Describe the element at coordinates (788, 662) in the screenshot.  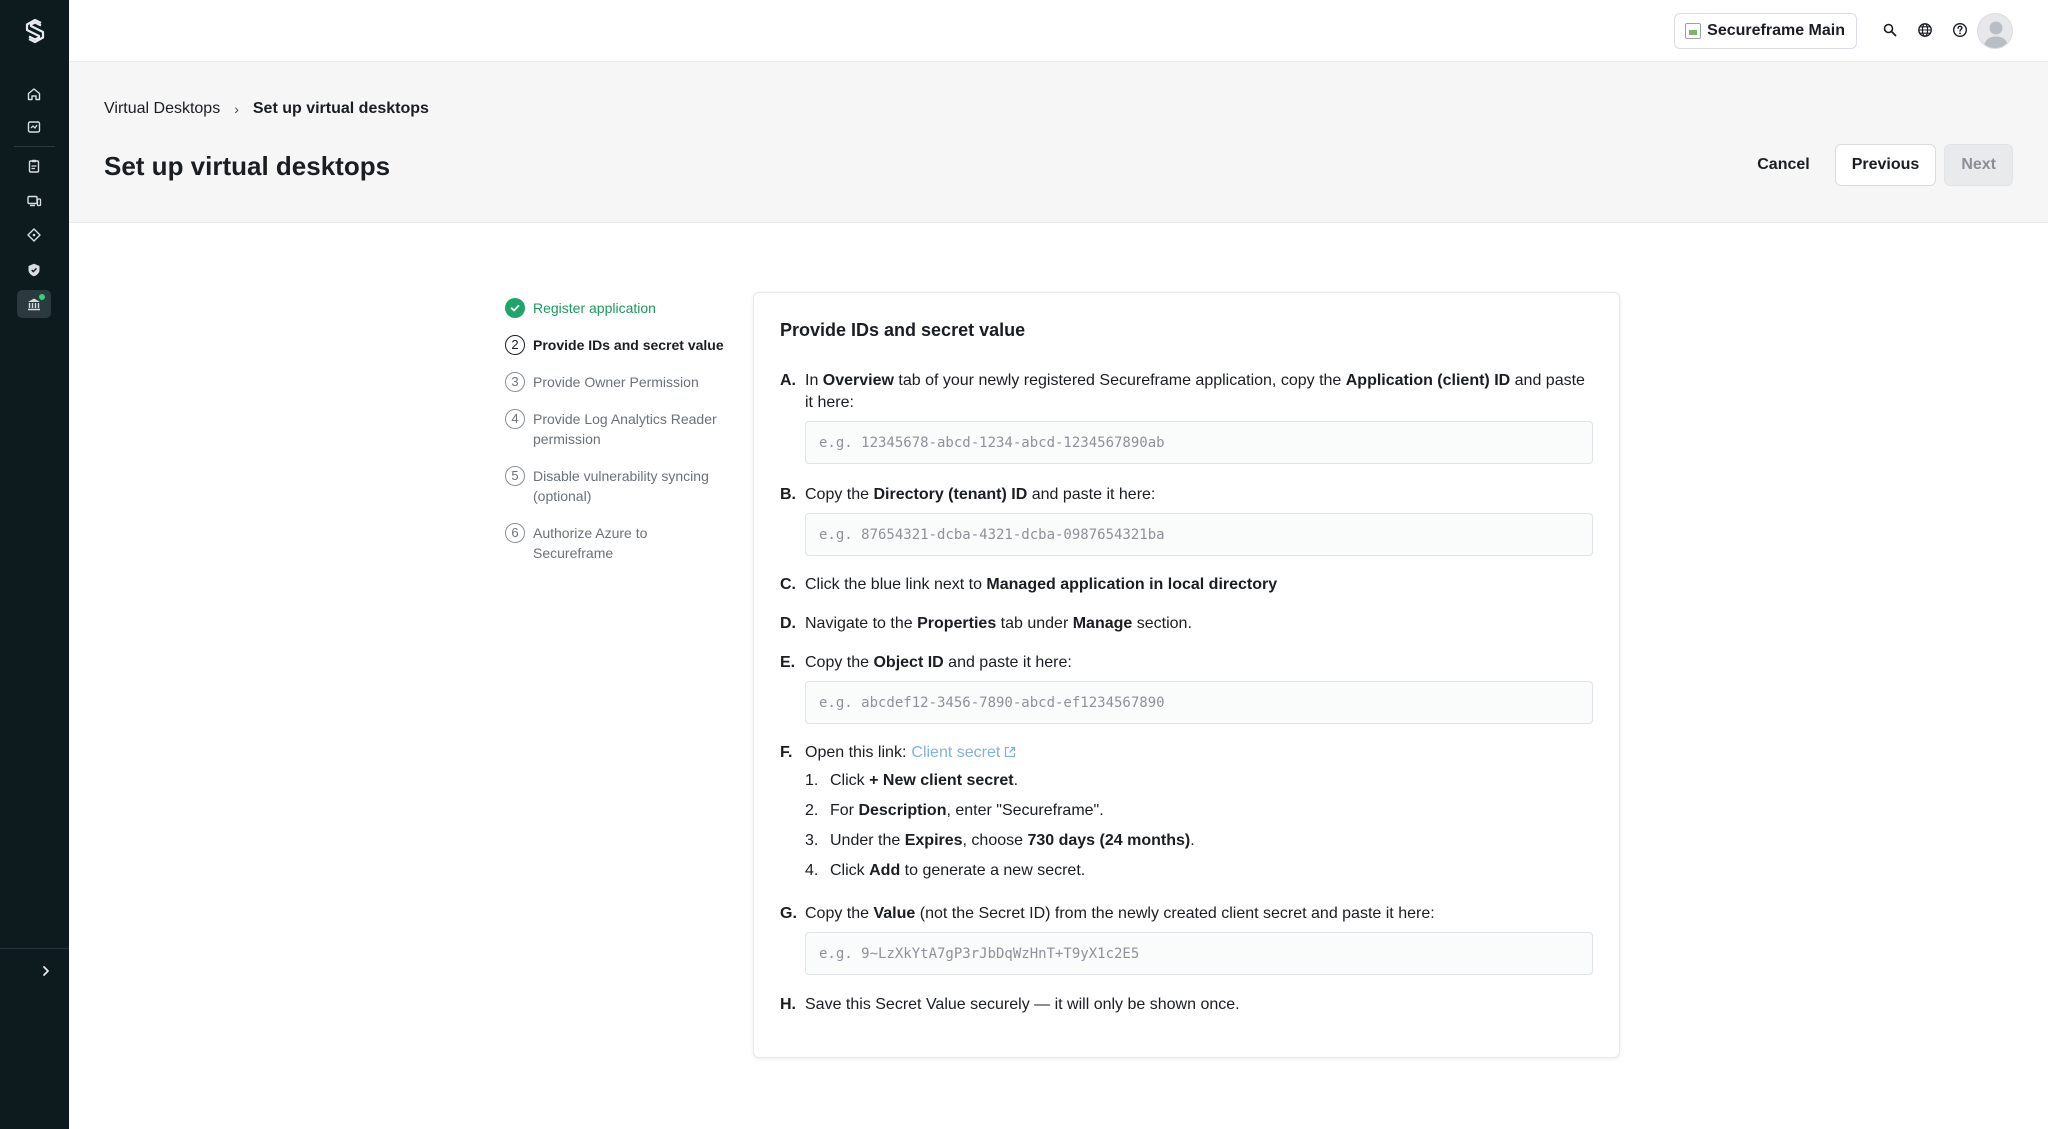
I see `instruction-letter: E.` at that location.